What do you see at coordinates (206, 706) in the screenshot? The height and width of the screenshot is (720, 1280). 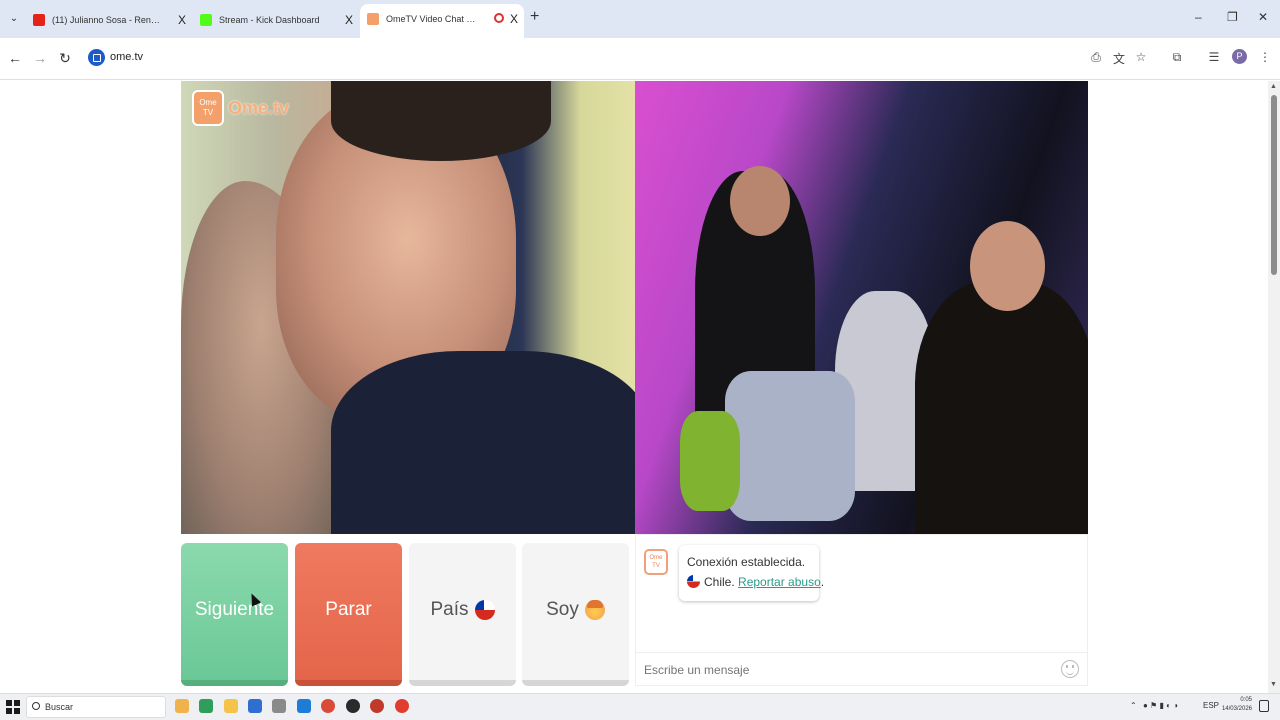 I see `edge-icon` at bounding box center [206, 706].